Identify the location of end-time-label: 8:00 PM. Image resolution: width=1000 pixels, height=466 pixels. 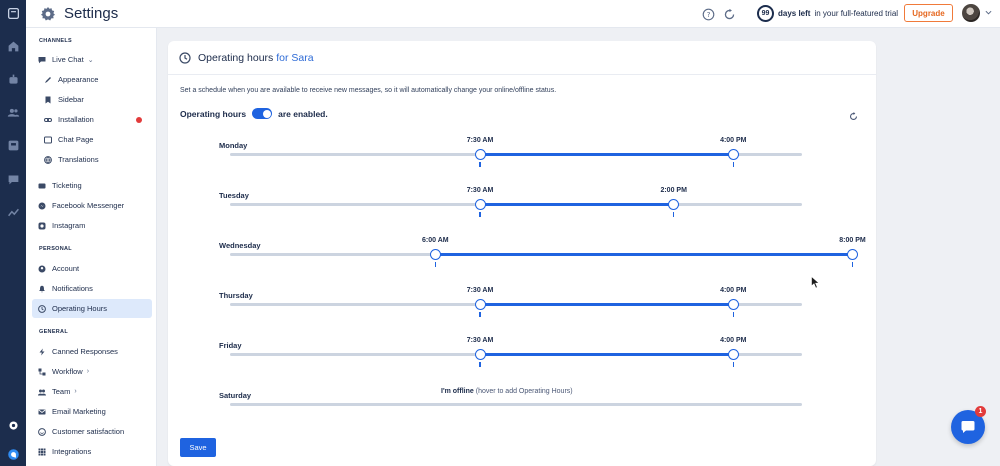
(852, 240).